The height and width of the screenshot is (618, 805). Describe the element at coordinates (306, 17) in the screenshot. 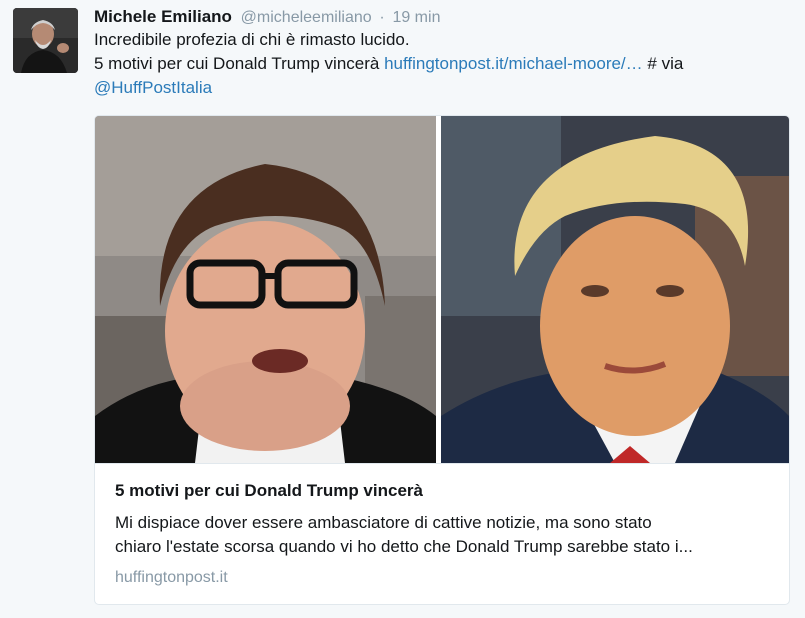

I see `author-username: @micheleemiliano` at that location.